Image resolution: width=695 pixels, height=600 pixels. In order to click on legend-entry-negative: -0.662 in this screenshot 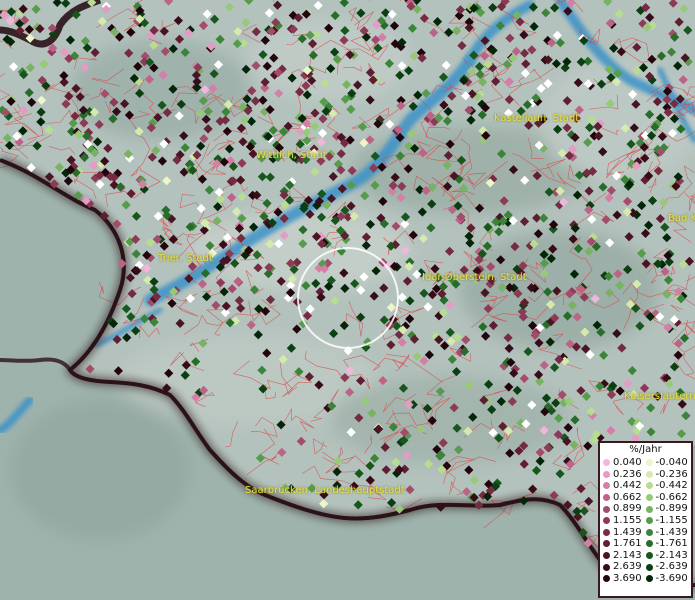, I will do `click(667, 497)`.